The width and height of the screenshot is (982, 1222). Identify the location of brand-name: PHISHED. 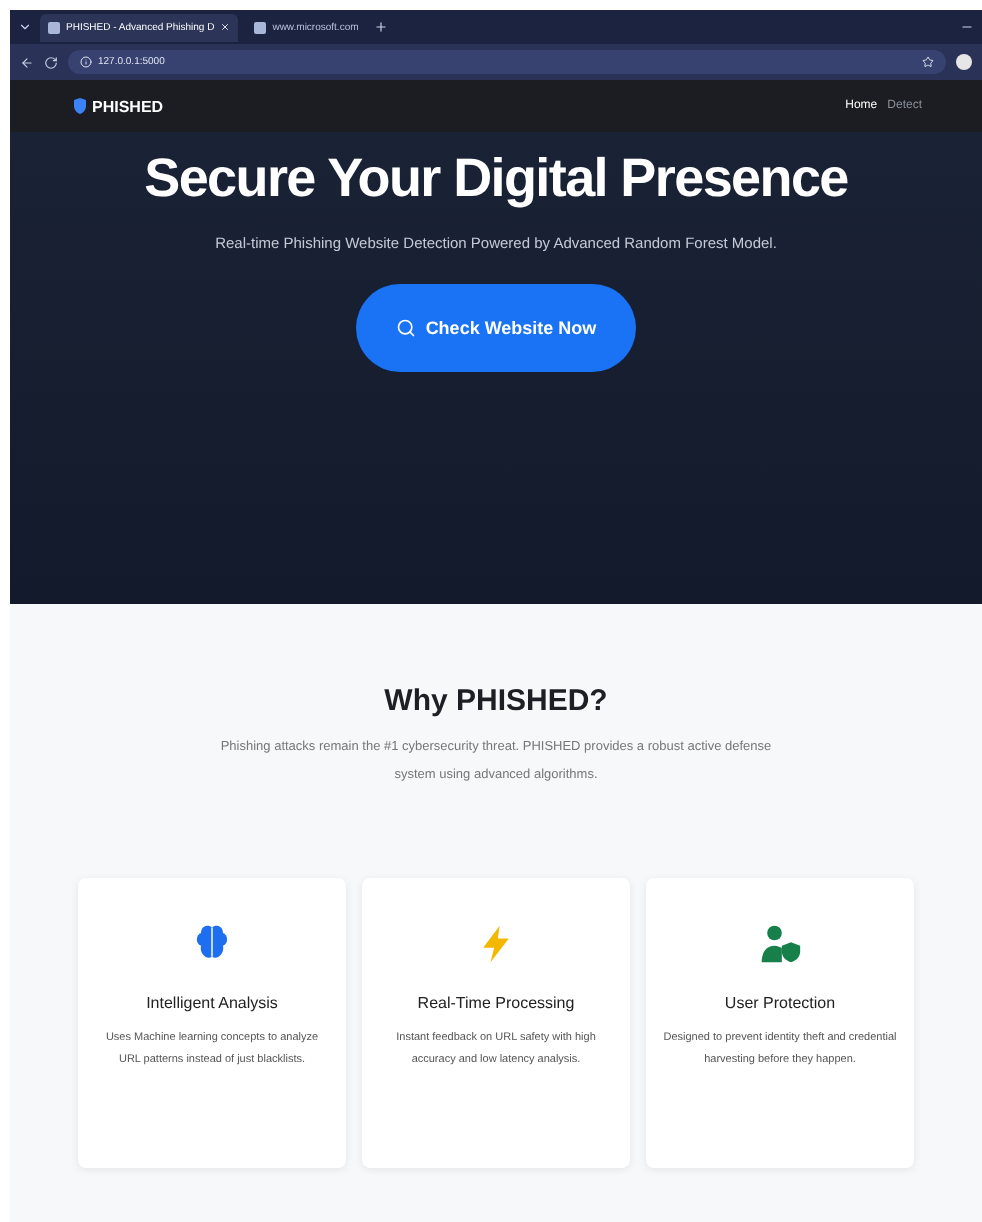
(128, 106).